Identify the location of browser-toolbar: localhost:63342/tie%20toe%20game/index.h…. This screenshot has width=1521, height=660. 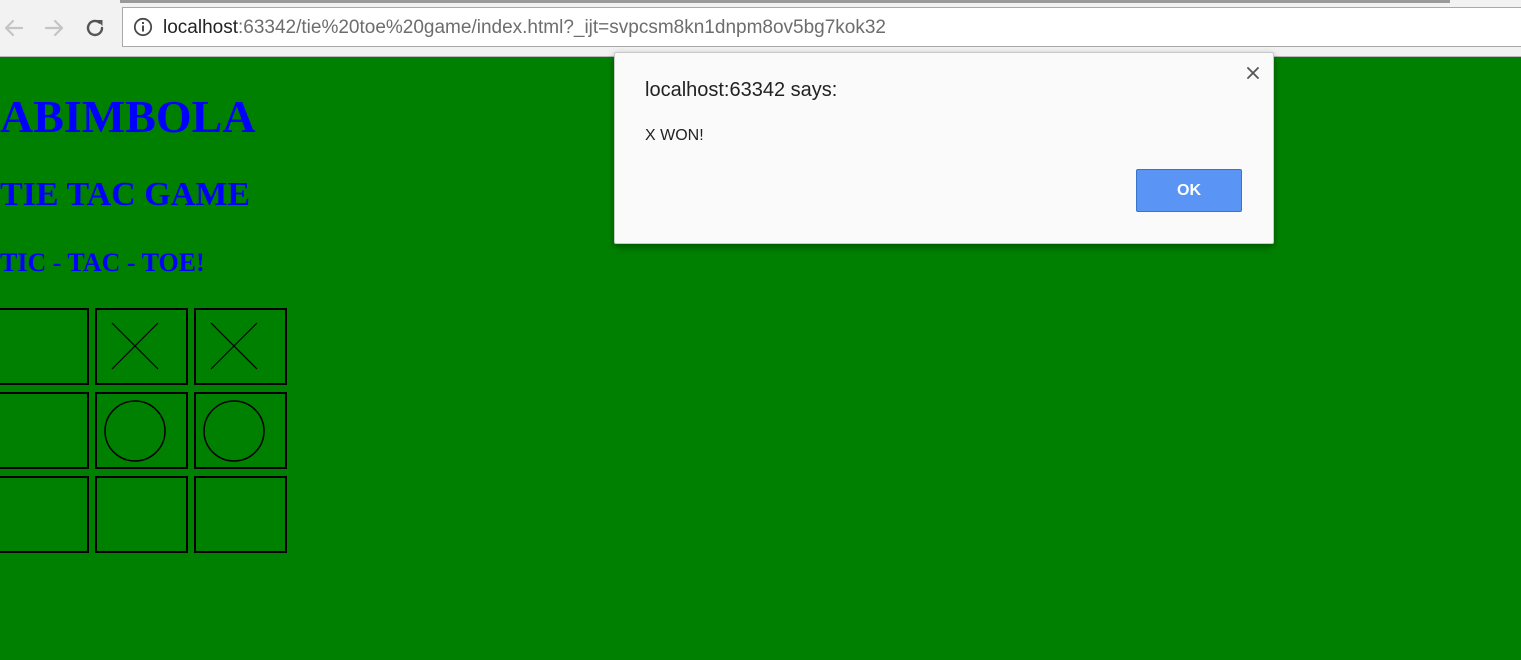
(760, 28).